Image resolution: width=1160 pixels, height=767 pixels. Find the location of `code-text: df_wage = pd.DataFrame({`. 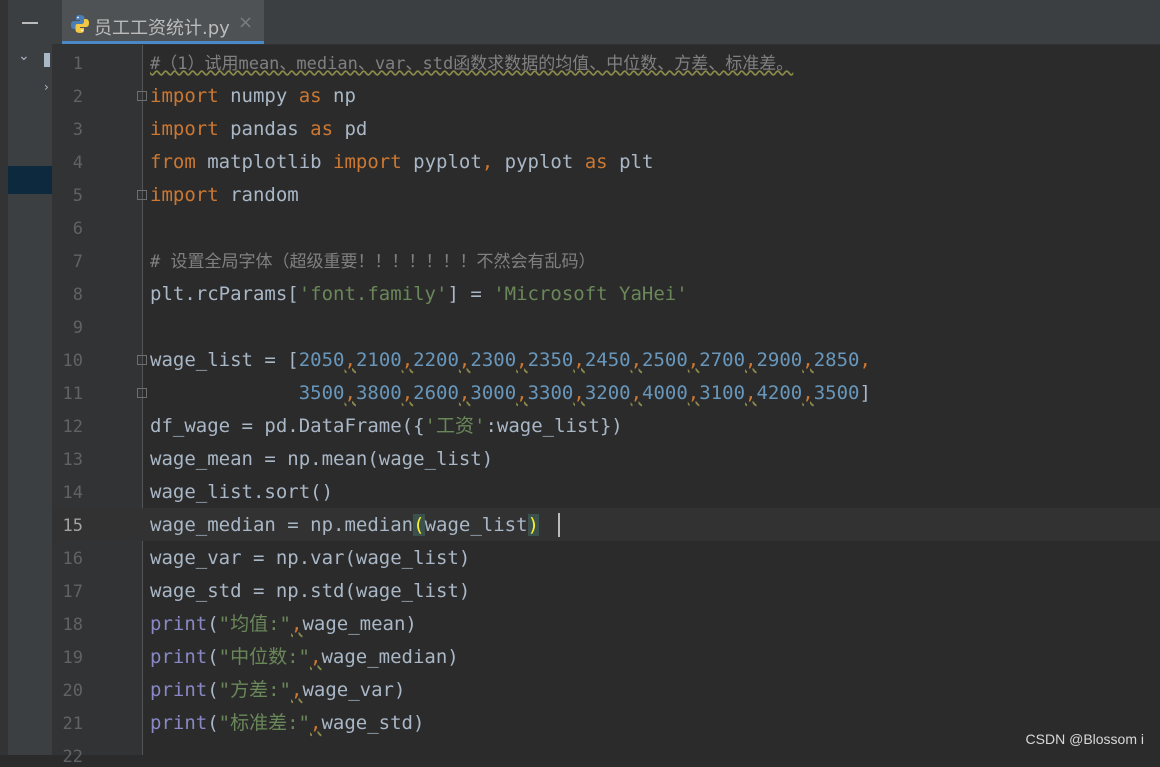

code-text: df_wage = pd.DataFrame({ is located at coordinates (287, 426).